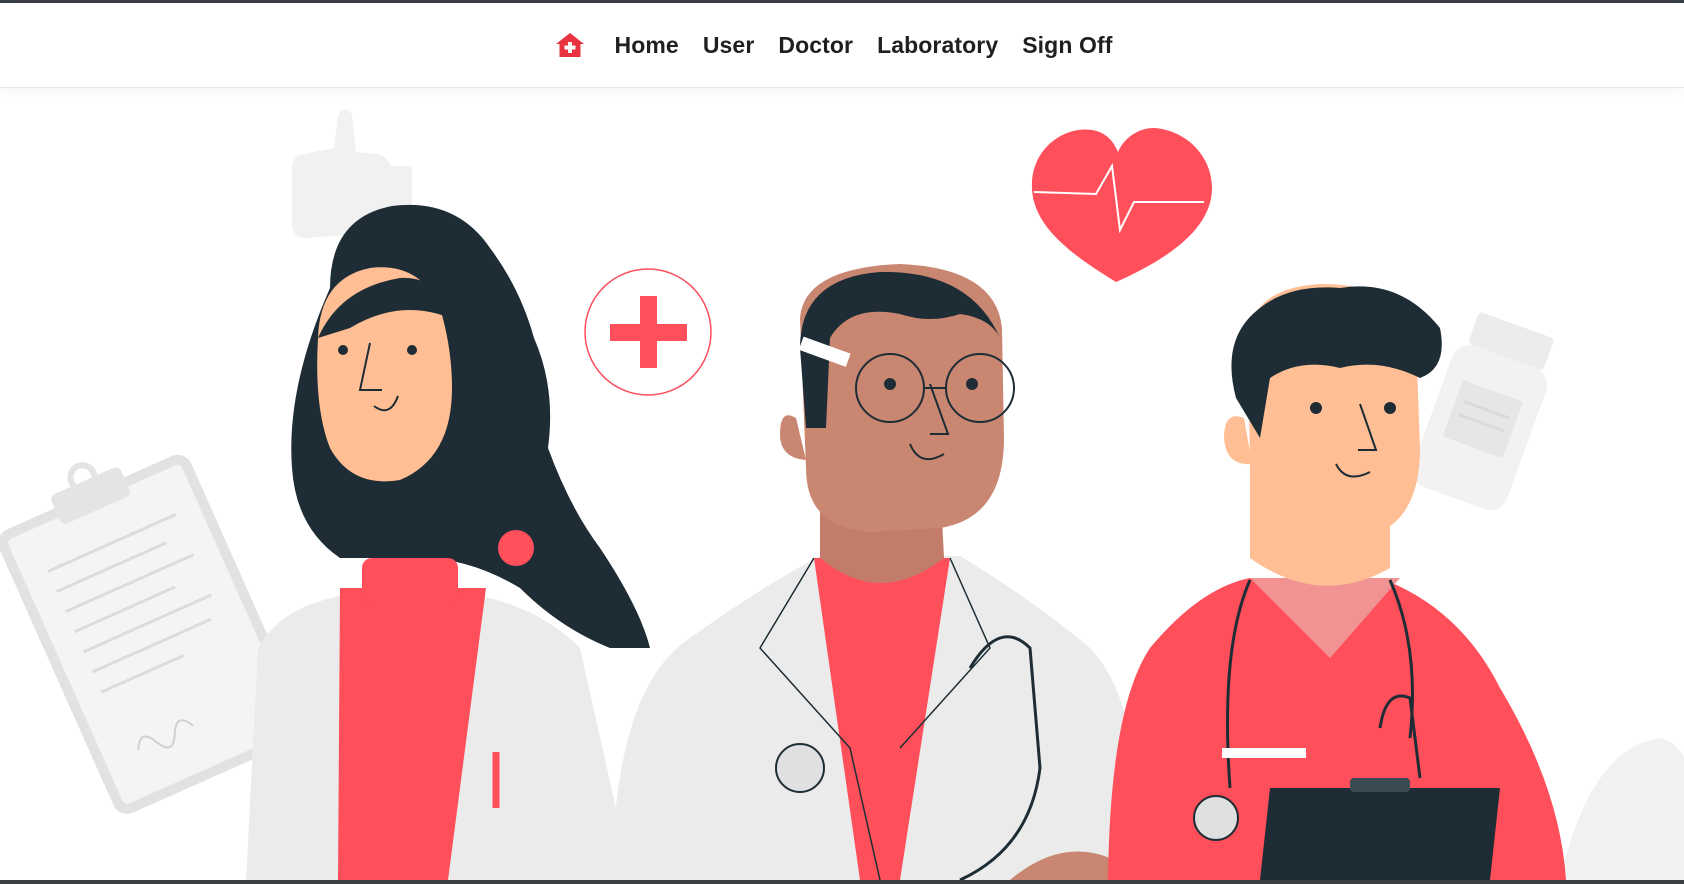  What do you see at coordinates (937, 45) in the screenshot?
I see `nav-link-laboratory: Laboratory` at bounding box center [937, 45].